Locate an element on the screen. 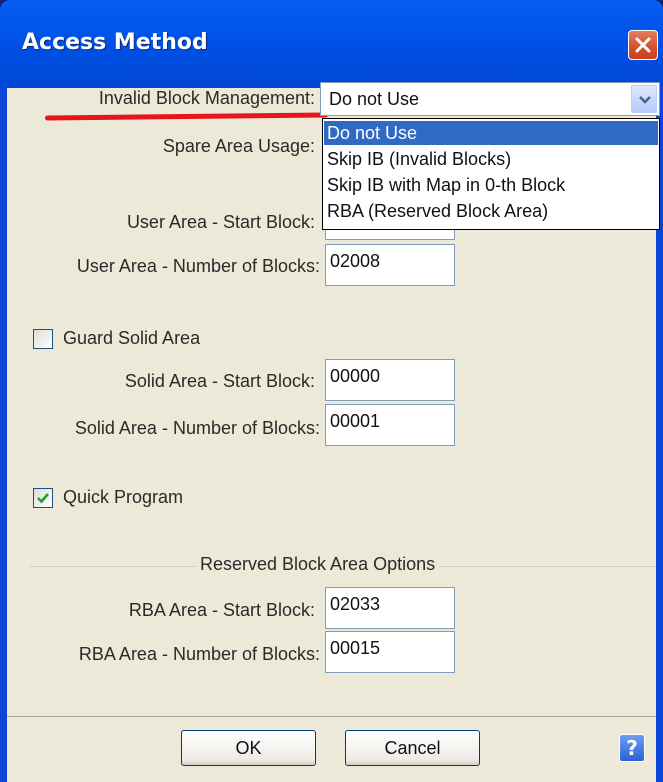 The width and height of the screenshot is (663, 782). solid-area-start-input: 00000 is located at coordinates (390, 380).